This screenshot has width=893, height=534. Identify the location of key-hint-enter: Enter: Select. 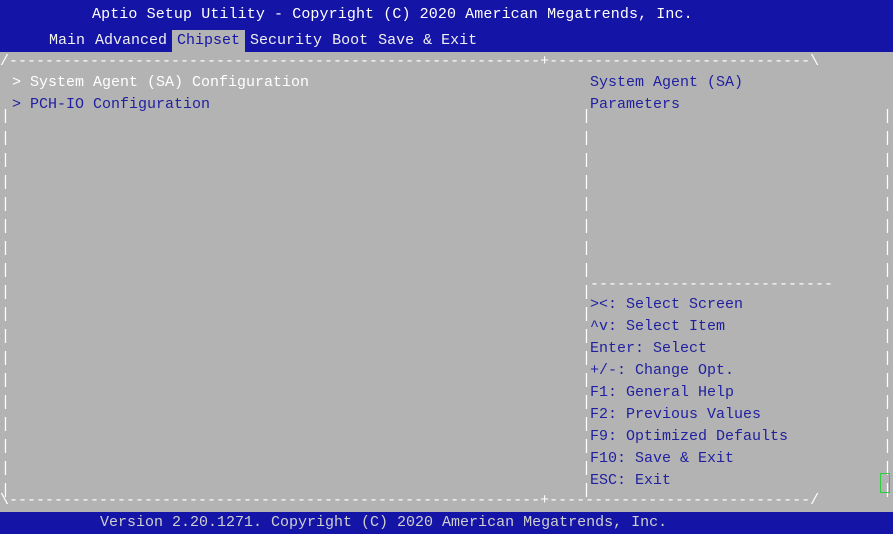
(649, 348).